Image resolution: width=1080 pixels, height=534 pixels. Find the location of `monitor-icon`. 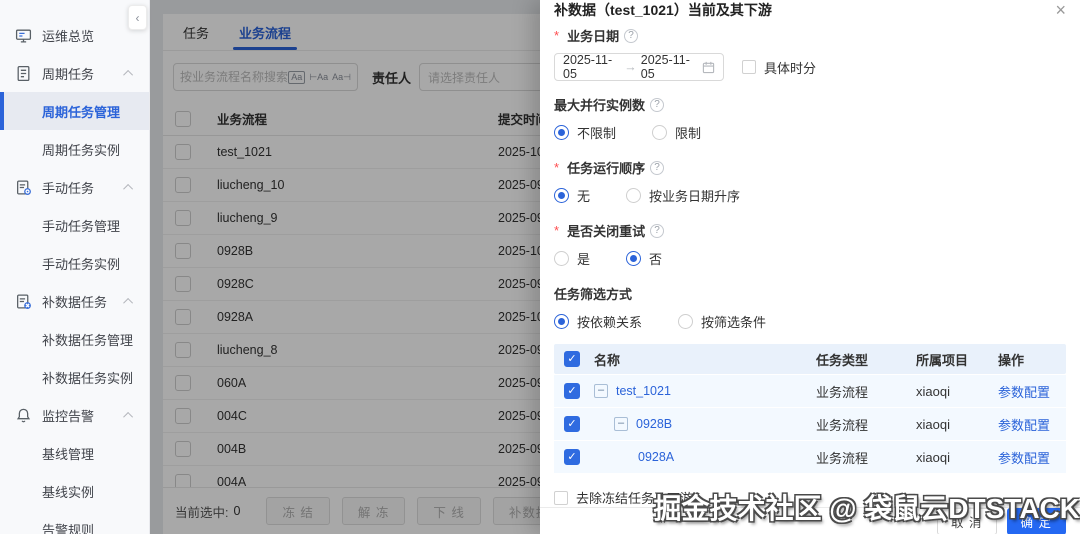

monitor-icon is located at coordinates (23, 35).